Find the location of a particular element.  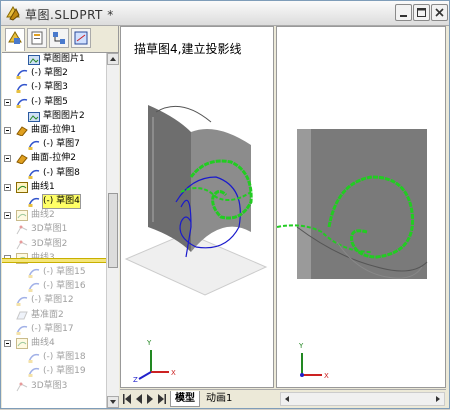

tree-item: (-) 草图15 is located at coordinates (54, 272).